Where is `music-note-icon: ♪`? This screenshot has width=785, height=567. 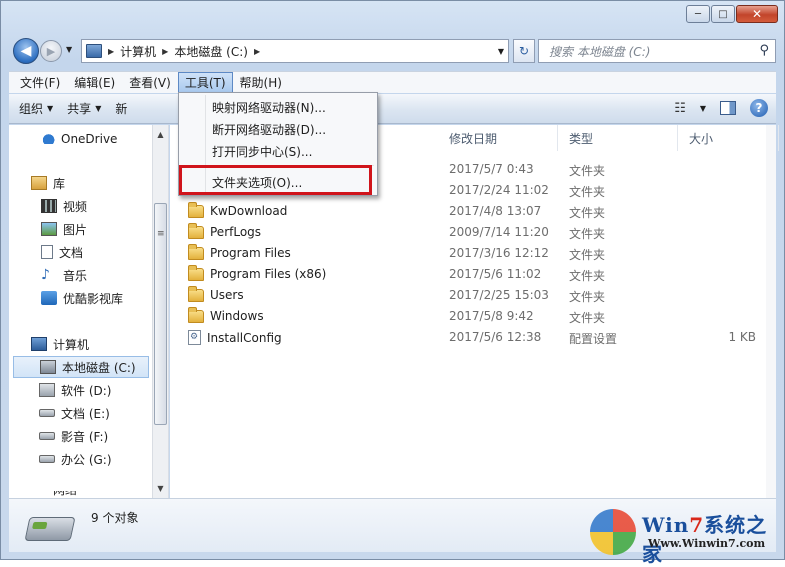
music-note-icon: ♪ is located at coordinates (45, 275).